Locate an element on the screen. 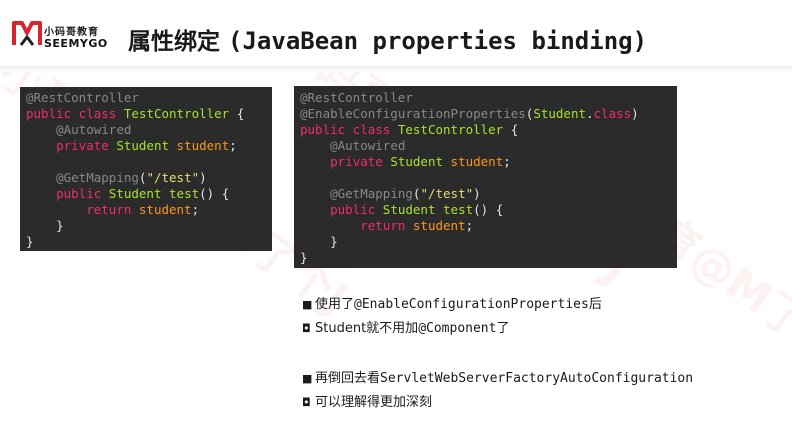 Image resolution: width=792 pixels, height=435 pixels. code-token: () { is located at coordinates (488, 209).